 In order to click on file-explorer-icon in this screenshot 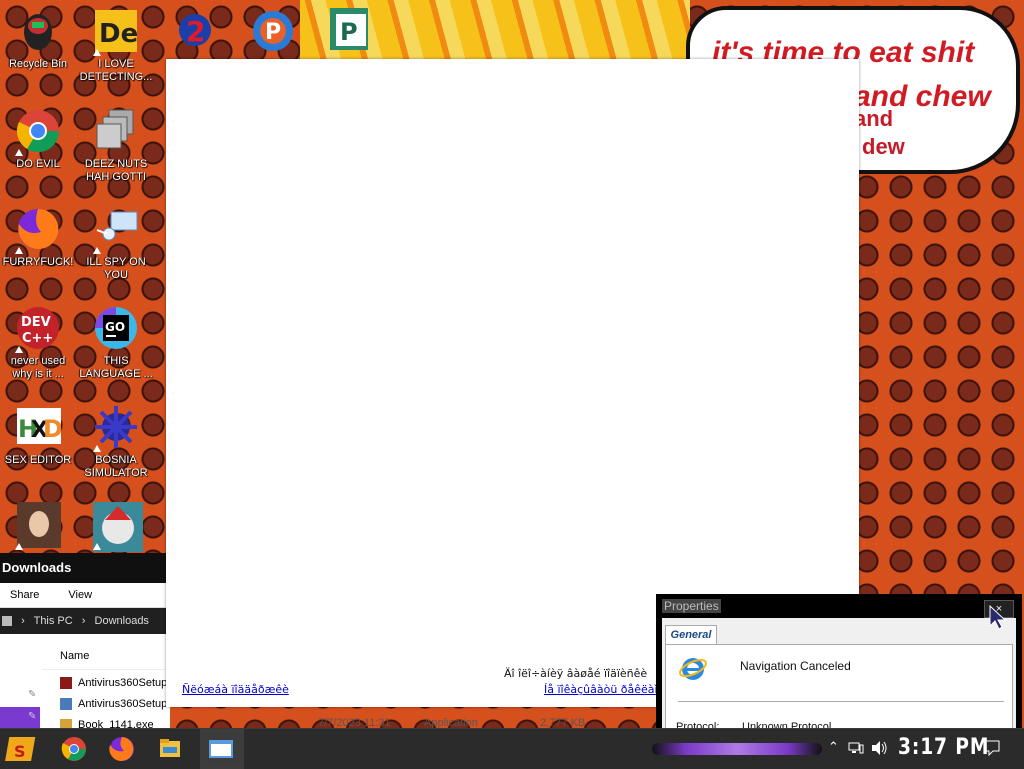, I will do `click(170, 748)`.